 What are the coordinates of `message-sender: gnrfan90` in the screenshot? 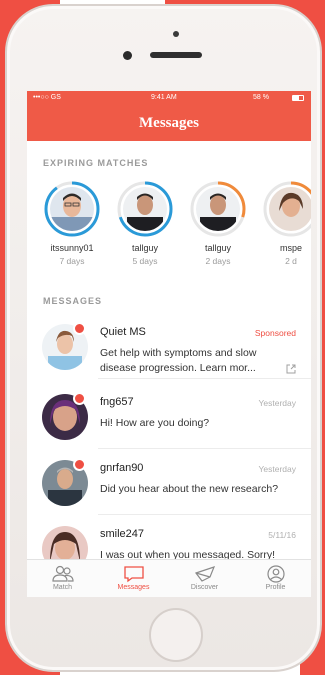 It's located at (122, 468).